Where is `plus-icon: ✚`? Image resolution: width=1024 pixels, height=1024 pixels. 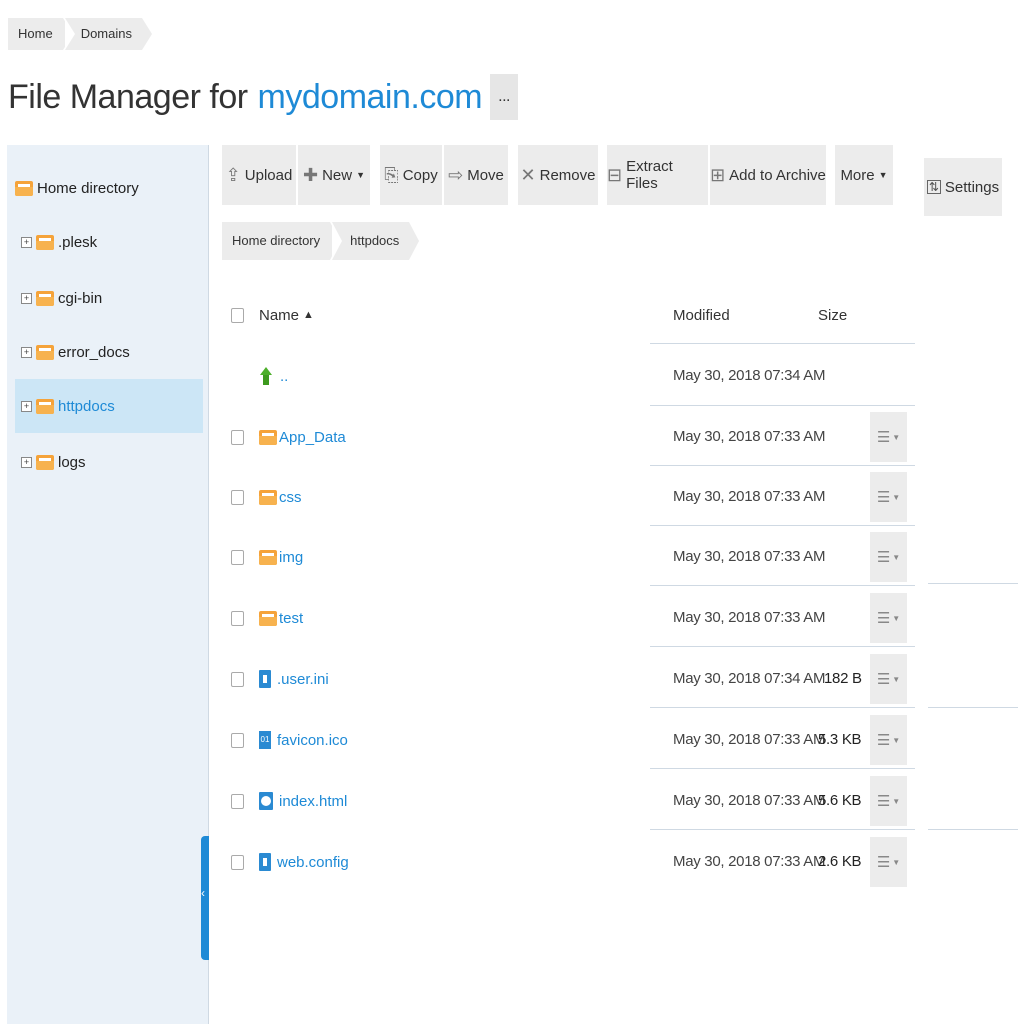
plus-icon: ✚ is located at coordinates (310, 174).